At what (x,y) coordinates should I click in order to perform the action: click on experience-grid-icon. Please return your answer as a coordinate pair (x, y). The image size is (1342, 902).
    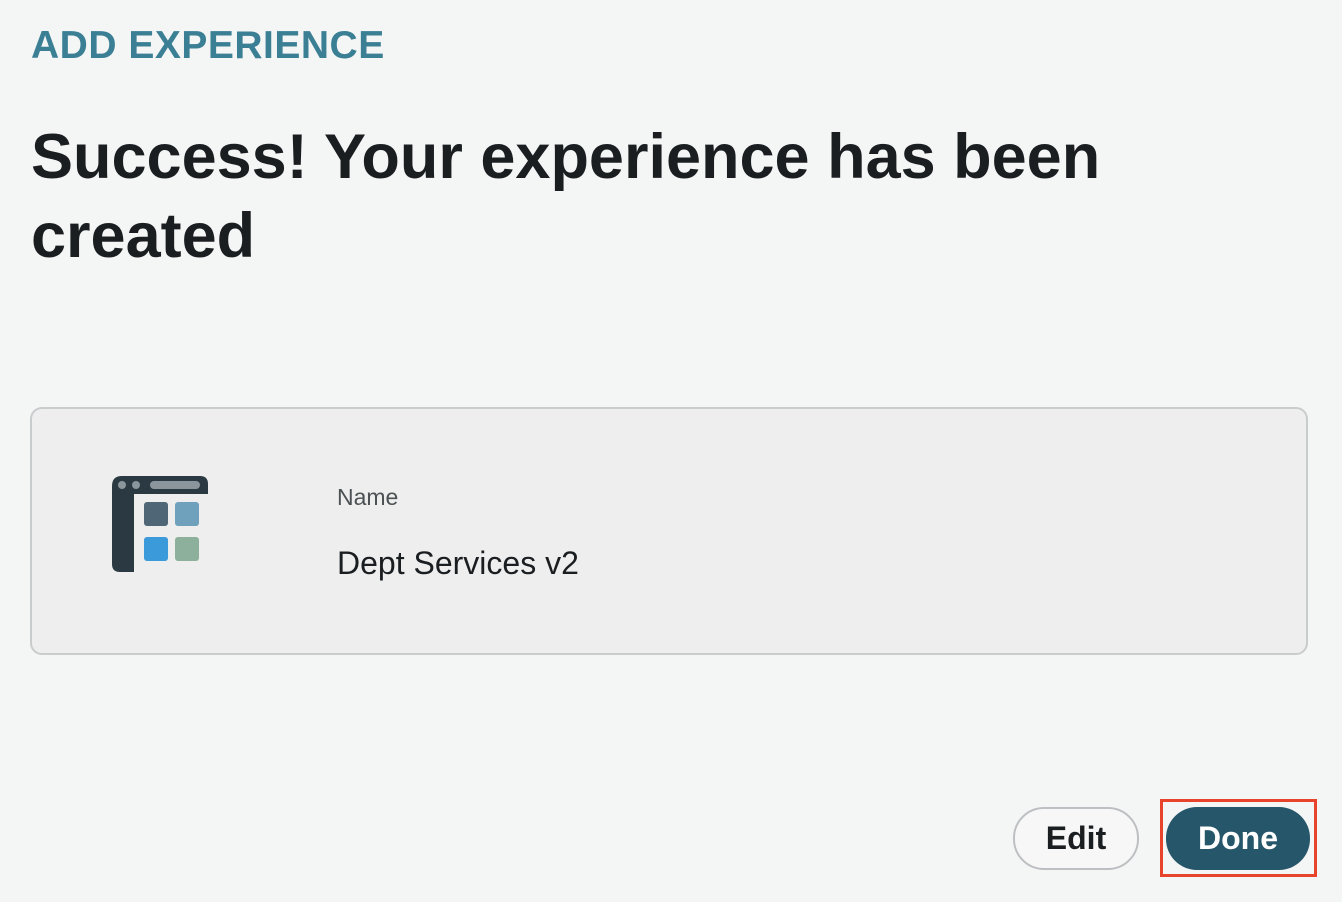
    Looking at the image, I should click on (160, 524).